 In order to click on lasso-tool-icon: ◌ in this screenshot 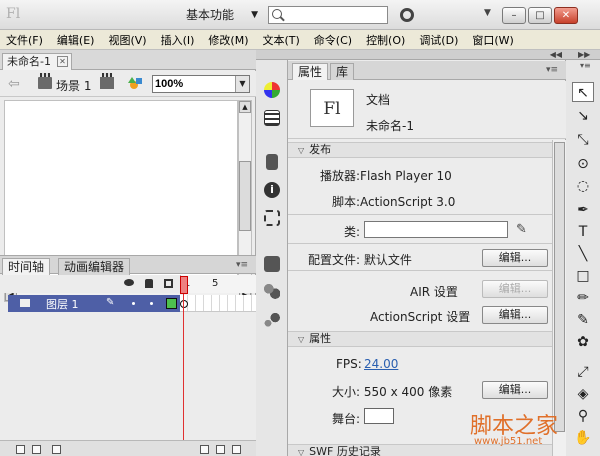, I will do `click(583, 186)`.